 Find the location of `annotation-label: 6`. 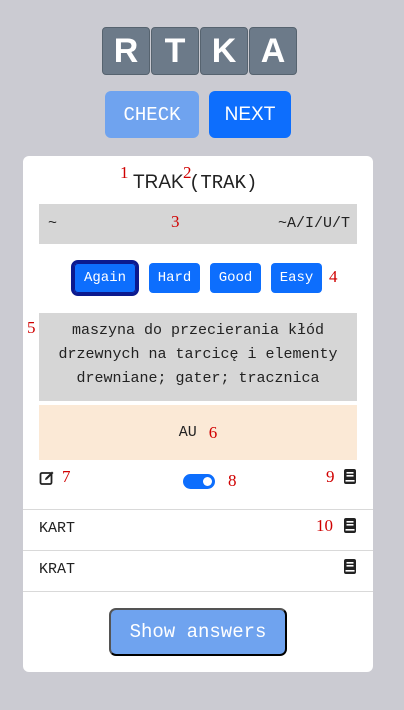

annotation-label: 6 is located at coordinates (213, 432).